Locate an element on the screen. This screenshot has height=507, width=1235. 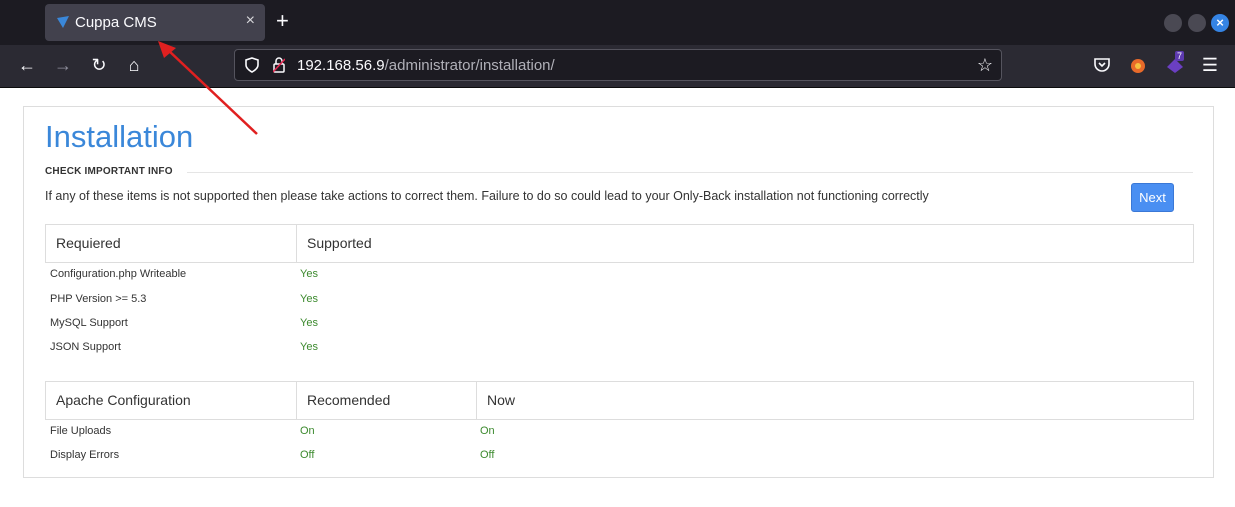
bookmark-star-icon: ☆ is located at coordinates (985, 65).